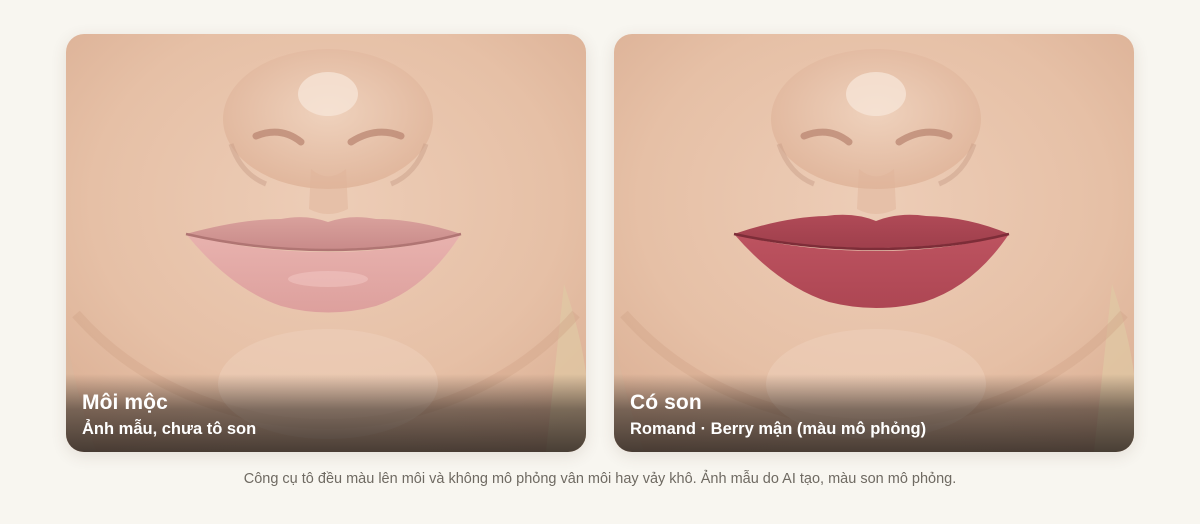 This screenshot has height=524, width=1200. I want to click on before-subtitle: Ảnh mẫu, chưa tô son, so click(169, 429).